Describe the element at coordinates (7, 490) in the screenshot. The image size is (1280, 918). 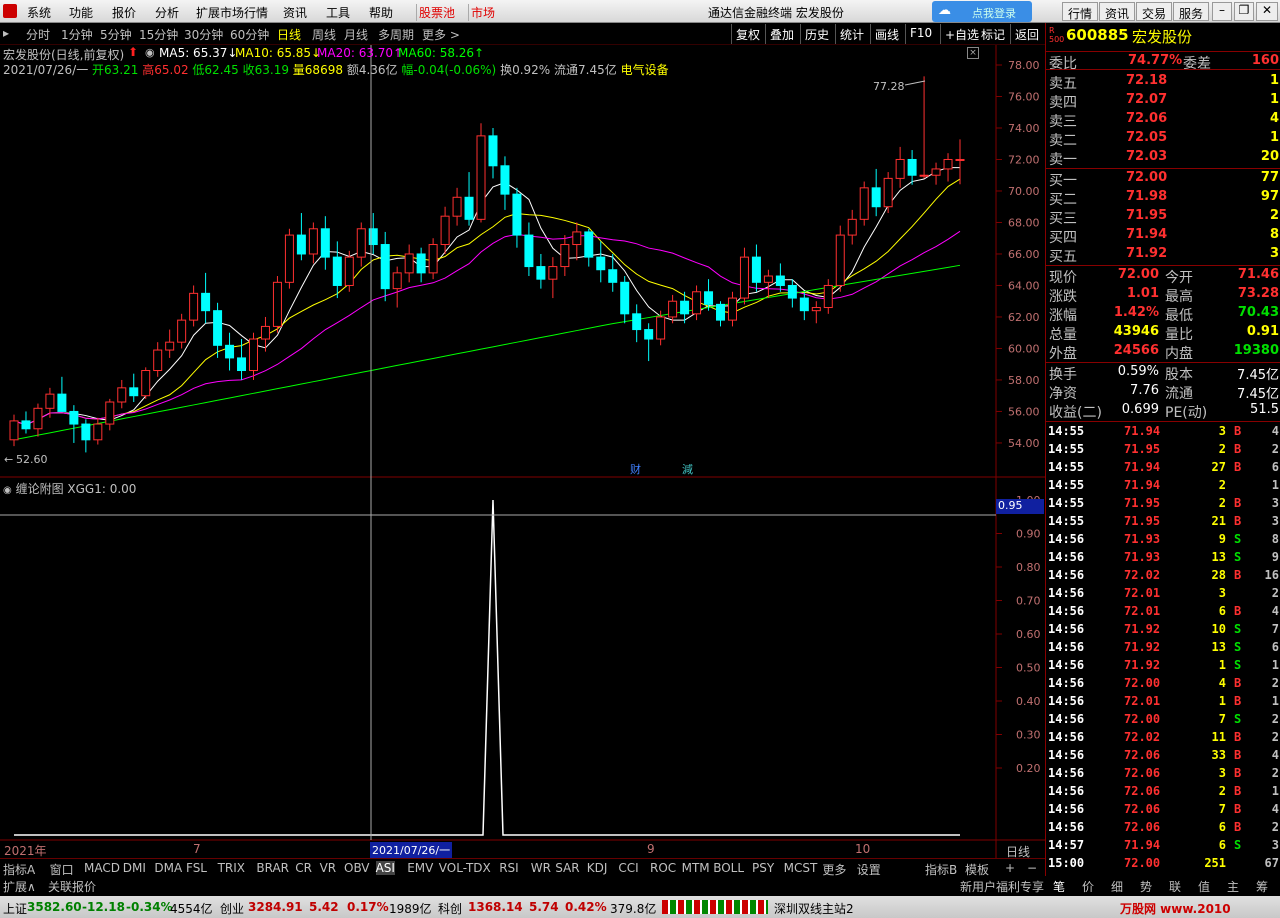
I see `sub-chart-settings-icon: ◉` at that location.